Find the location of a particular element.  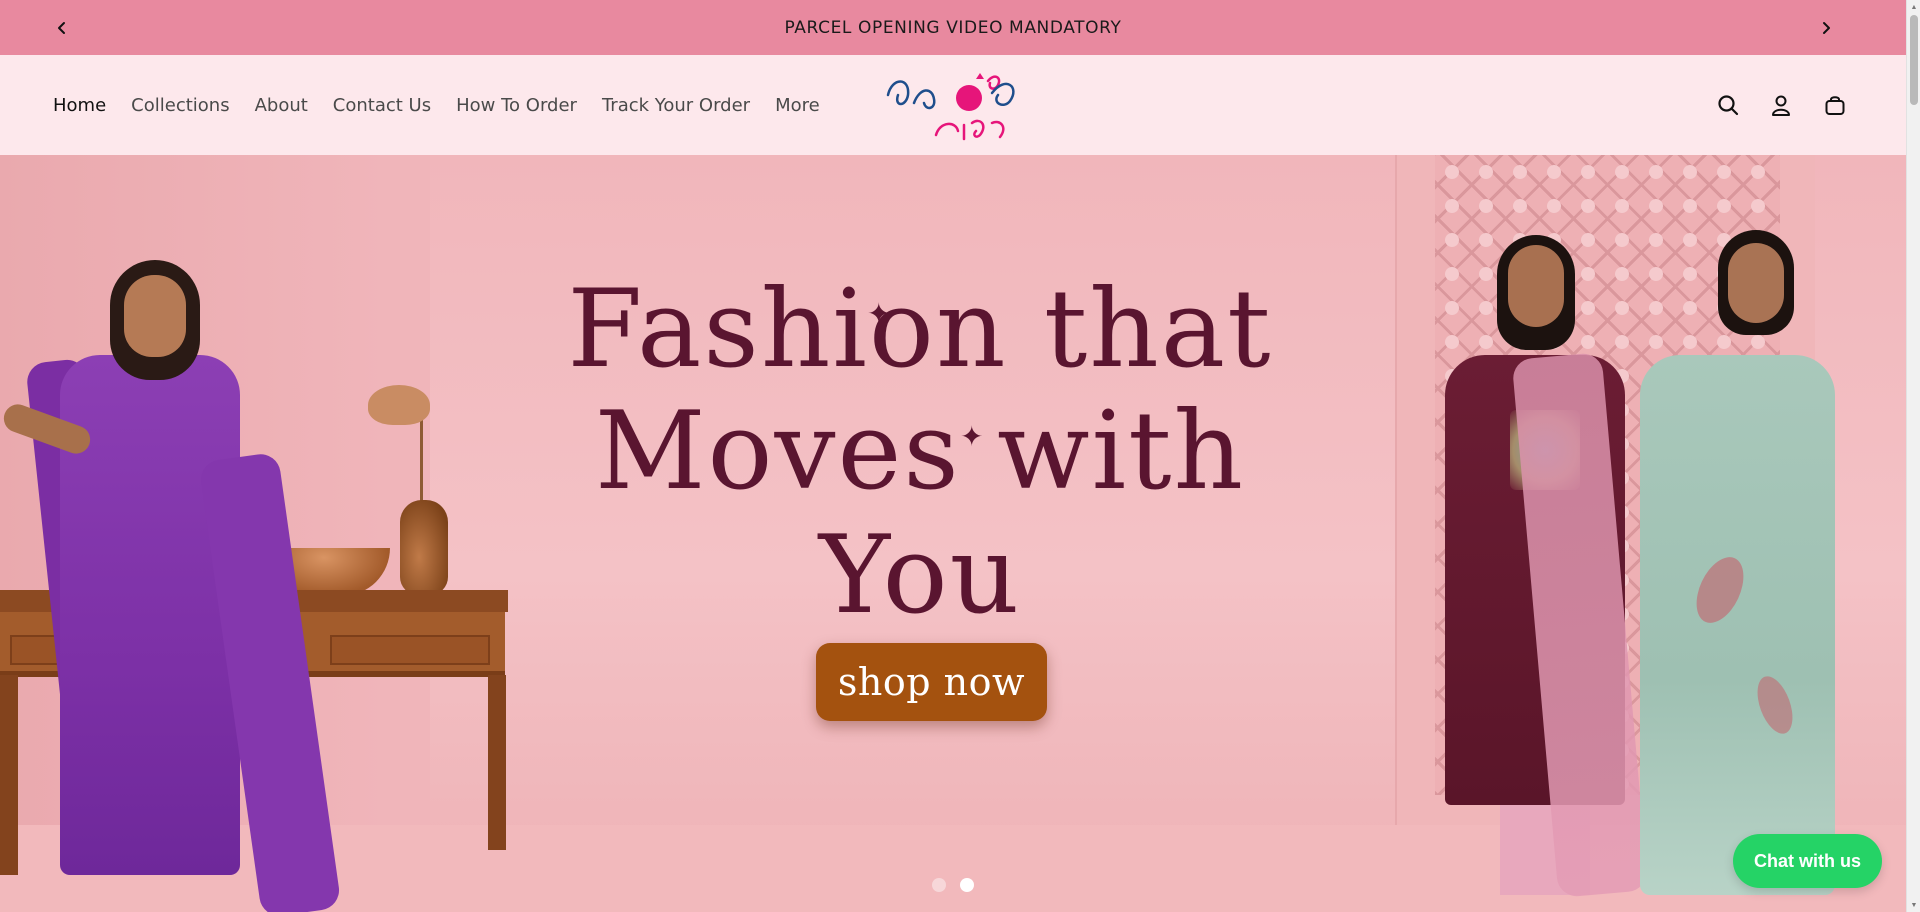

announcement-bar: PARCEL OPENING VIDEO MANDATORY is located at coordinates (953, 27).